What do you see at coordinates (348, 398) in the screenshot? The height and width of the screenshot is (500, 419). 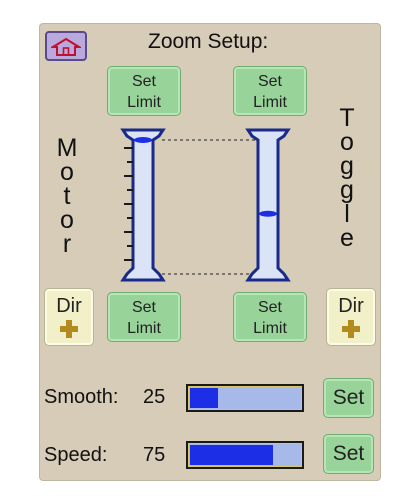 I see `smooth-set-button: Set` at bounding box center [348, 398].